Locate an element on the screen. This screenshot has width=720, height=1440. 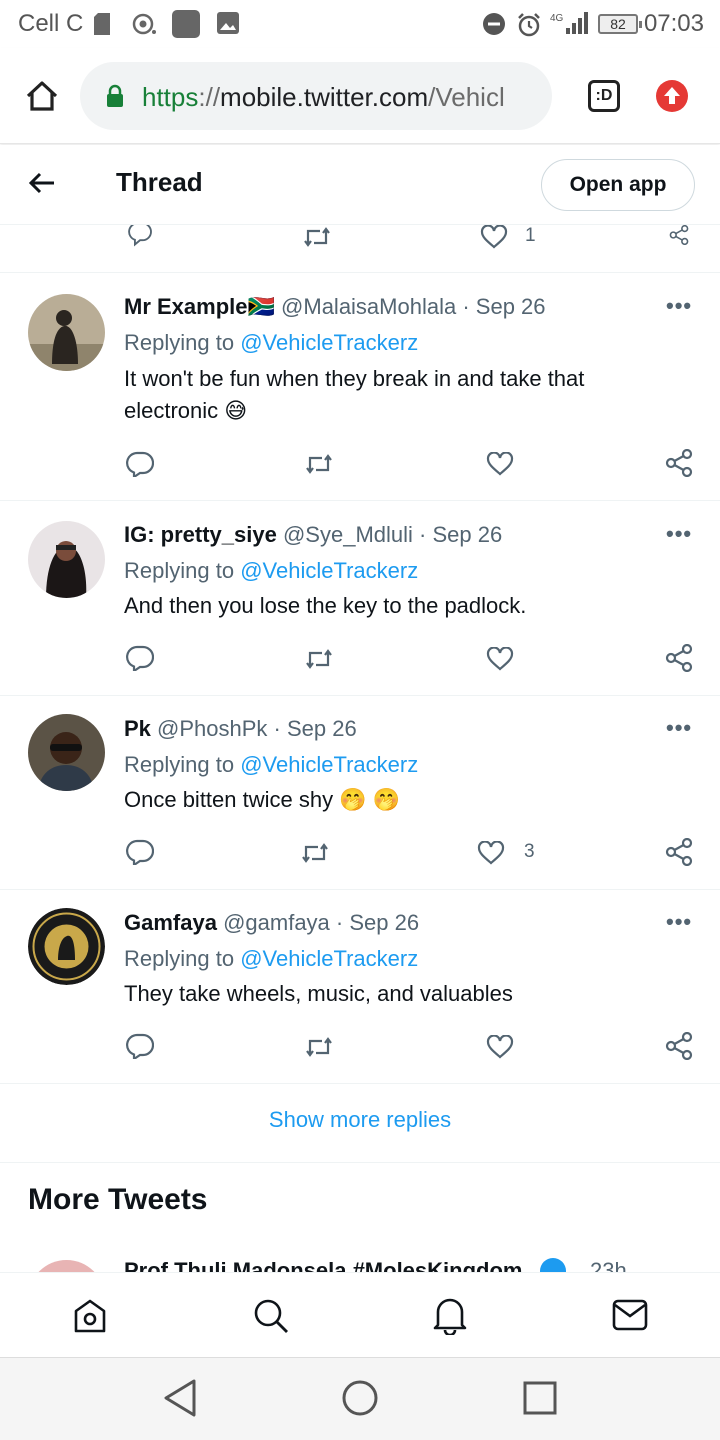
status-bar: Cell C 4G 82 07:03 is located at coordinates (360, 24).